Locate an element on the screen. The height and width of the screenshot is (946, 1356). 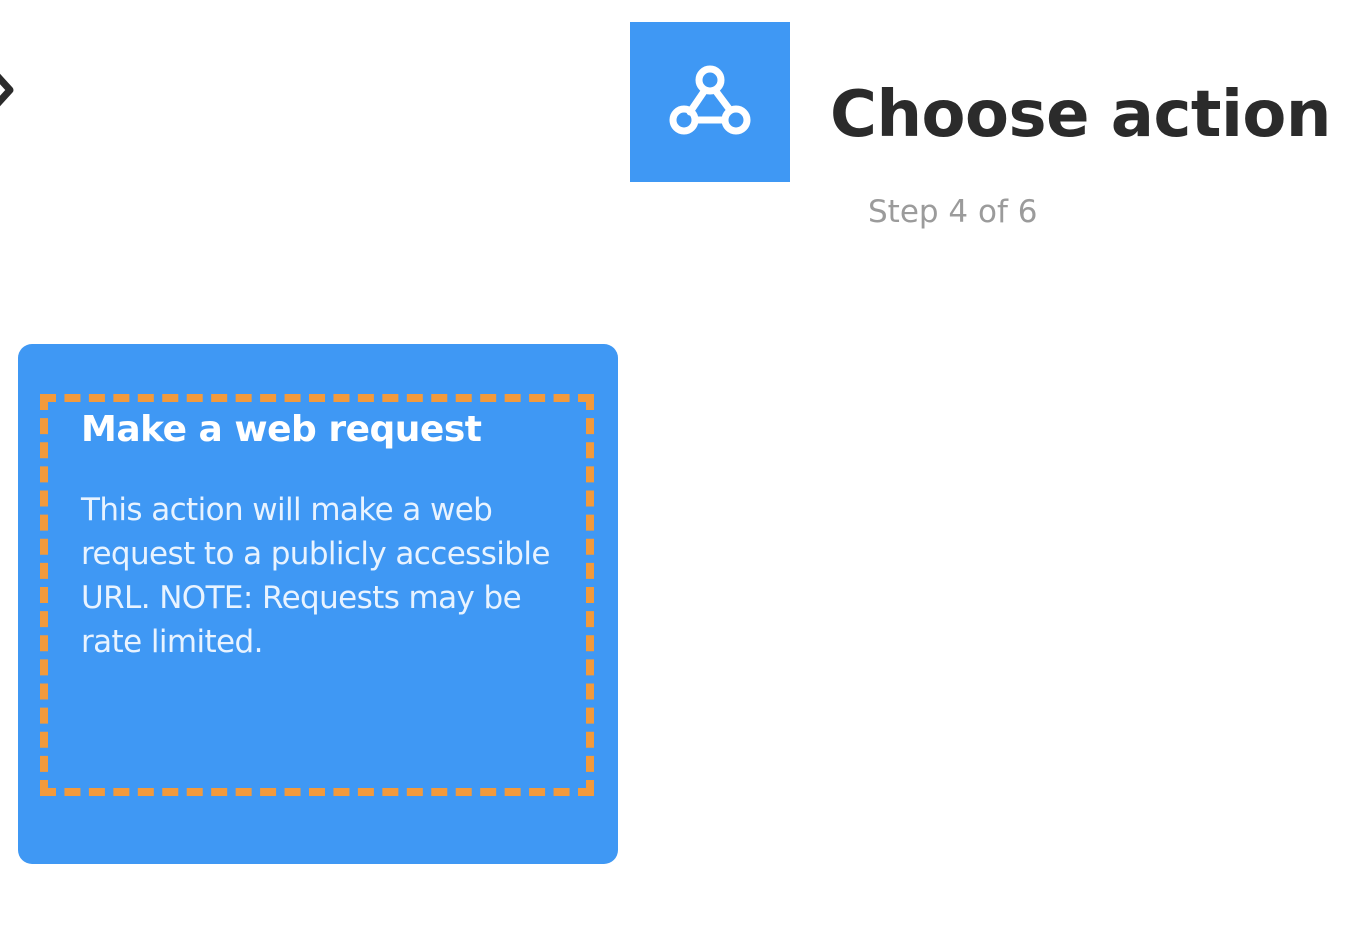
page-title: Choose action is located at coordinates (1080, 115).